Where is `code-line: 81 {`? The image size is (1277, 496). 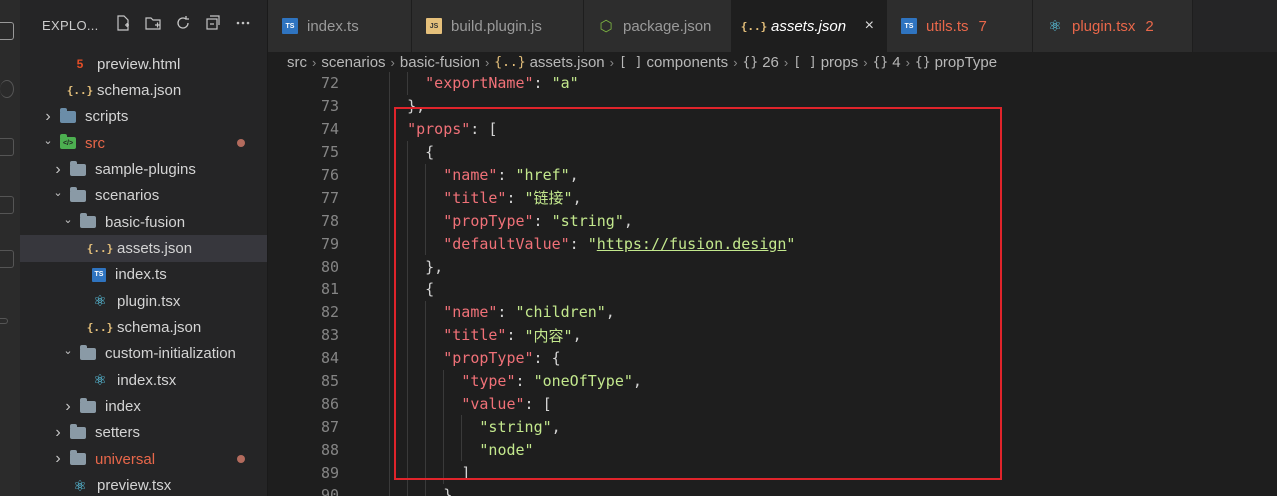 code-line: 81 { is located at coordinates (772, 289).